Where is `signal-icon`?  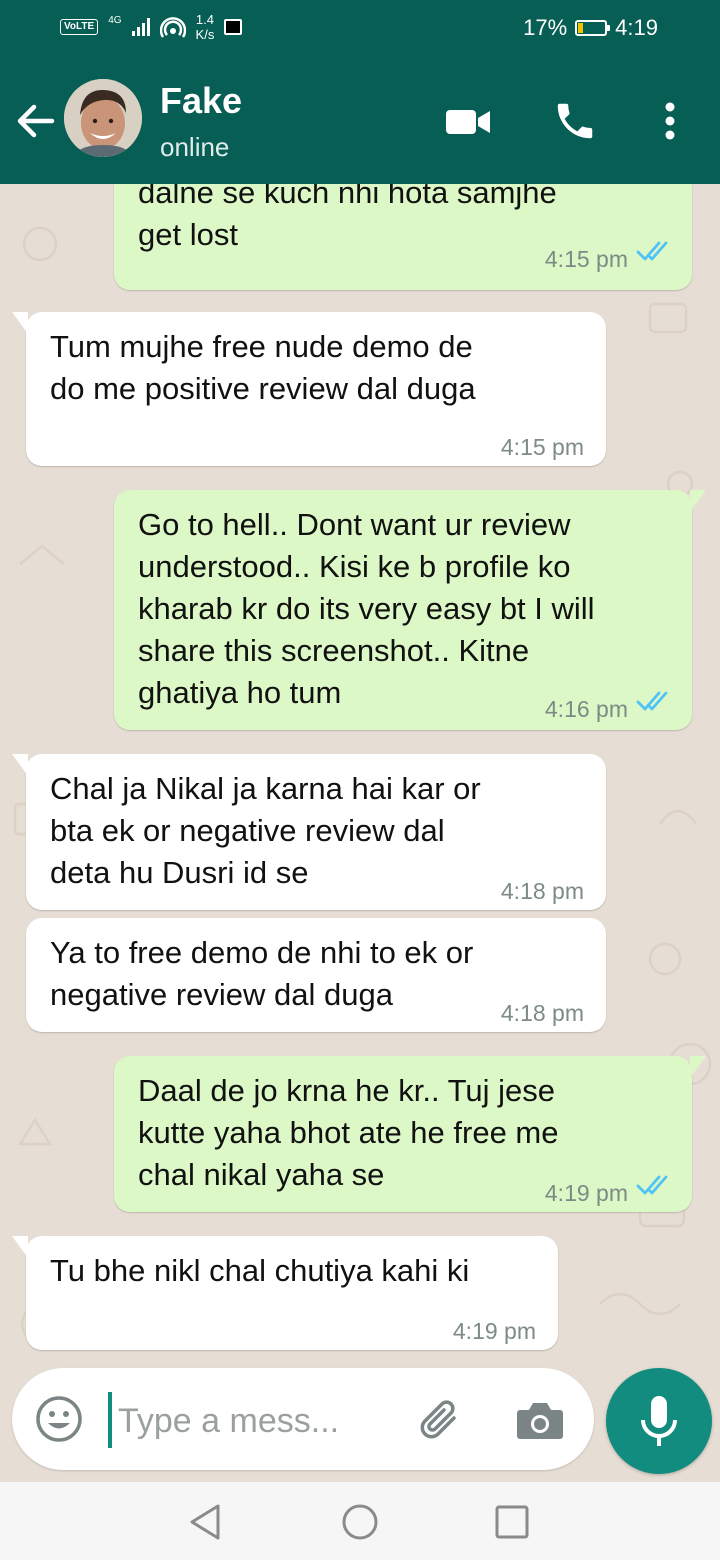 signal-icon is located at coordinates (140, 27).